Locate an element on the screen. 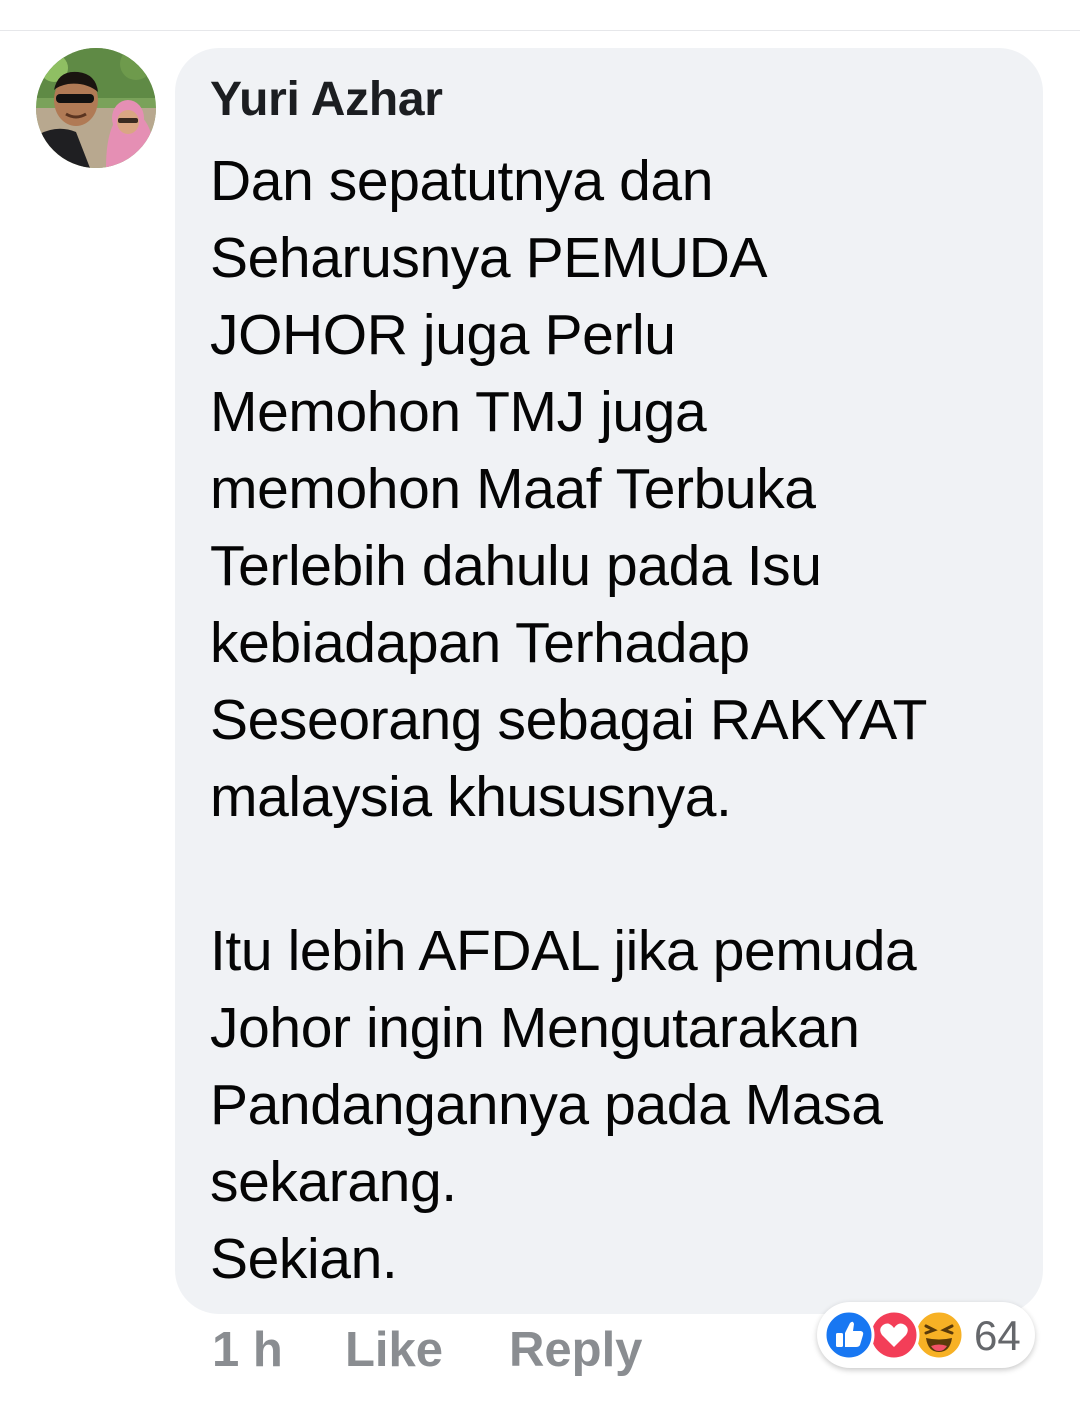 Image resolution: width=1080 pixels, height=1404 pixels. avatar-photo is located at coordinates (96, 108).